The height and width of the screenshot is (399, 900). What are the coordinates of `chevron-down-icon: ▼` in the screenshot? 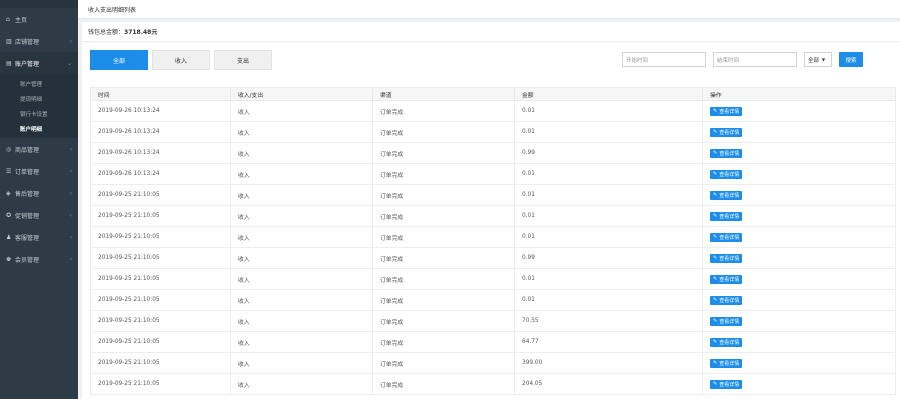 It's located at (824, 59).